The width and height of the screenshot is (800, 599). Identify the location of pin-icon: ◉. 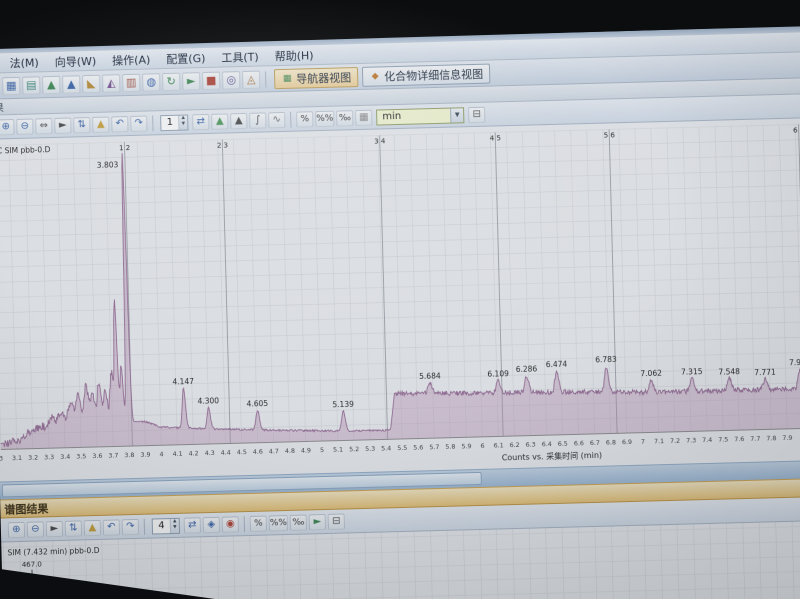
(230, 524).